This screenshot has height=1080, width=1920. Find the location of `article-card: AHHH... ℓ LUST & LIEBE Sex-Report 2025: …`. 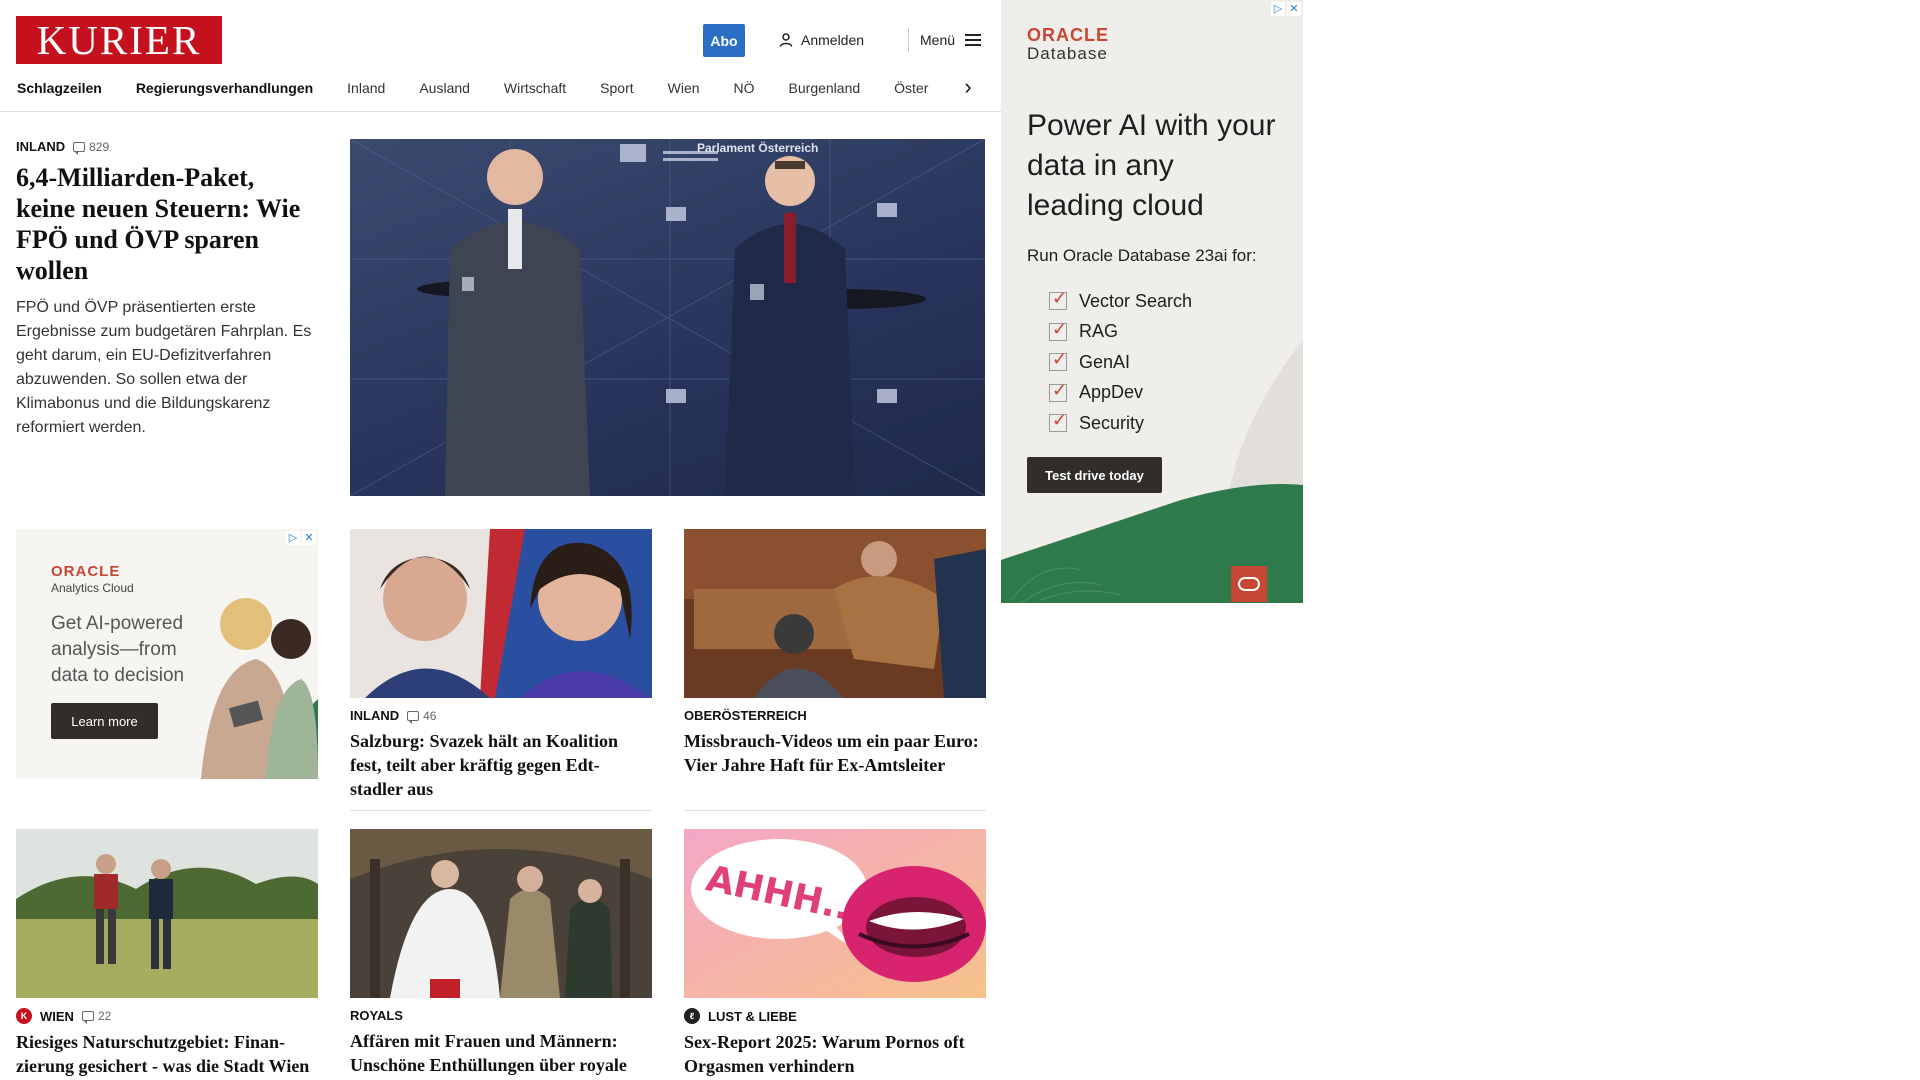

article-card: AHHH... ℓ LUST & LIEBE Sex-Report 2025: … is located at coordinates (835, 953).